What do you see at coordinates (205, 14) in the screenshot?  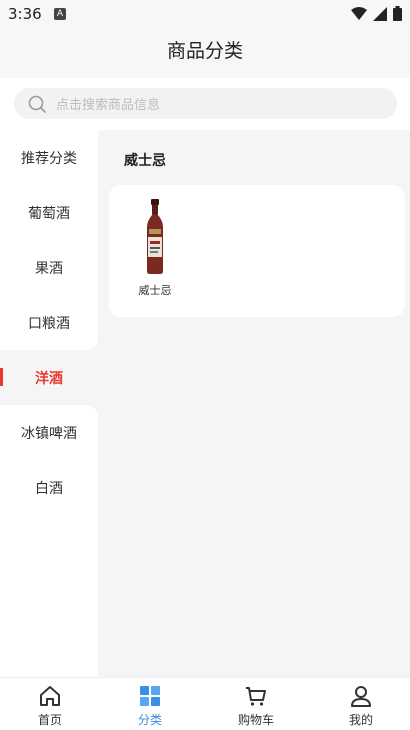 I see `status-bar: 3:36 A` at bounding box center [205, 14].